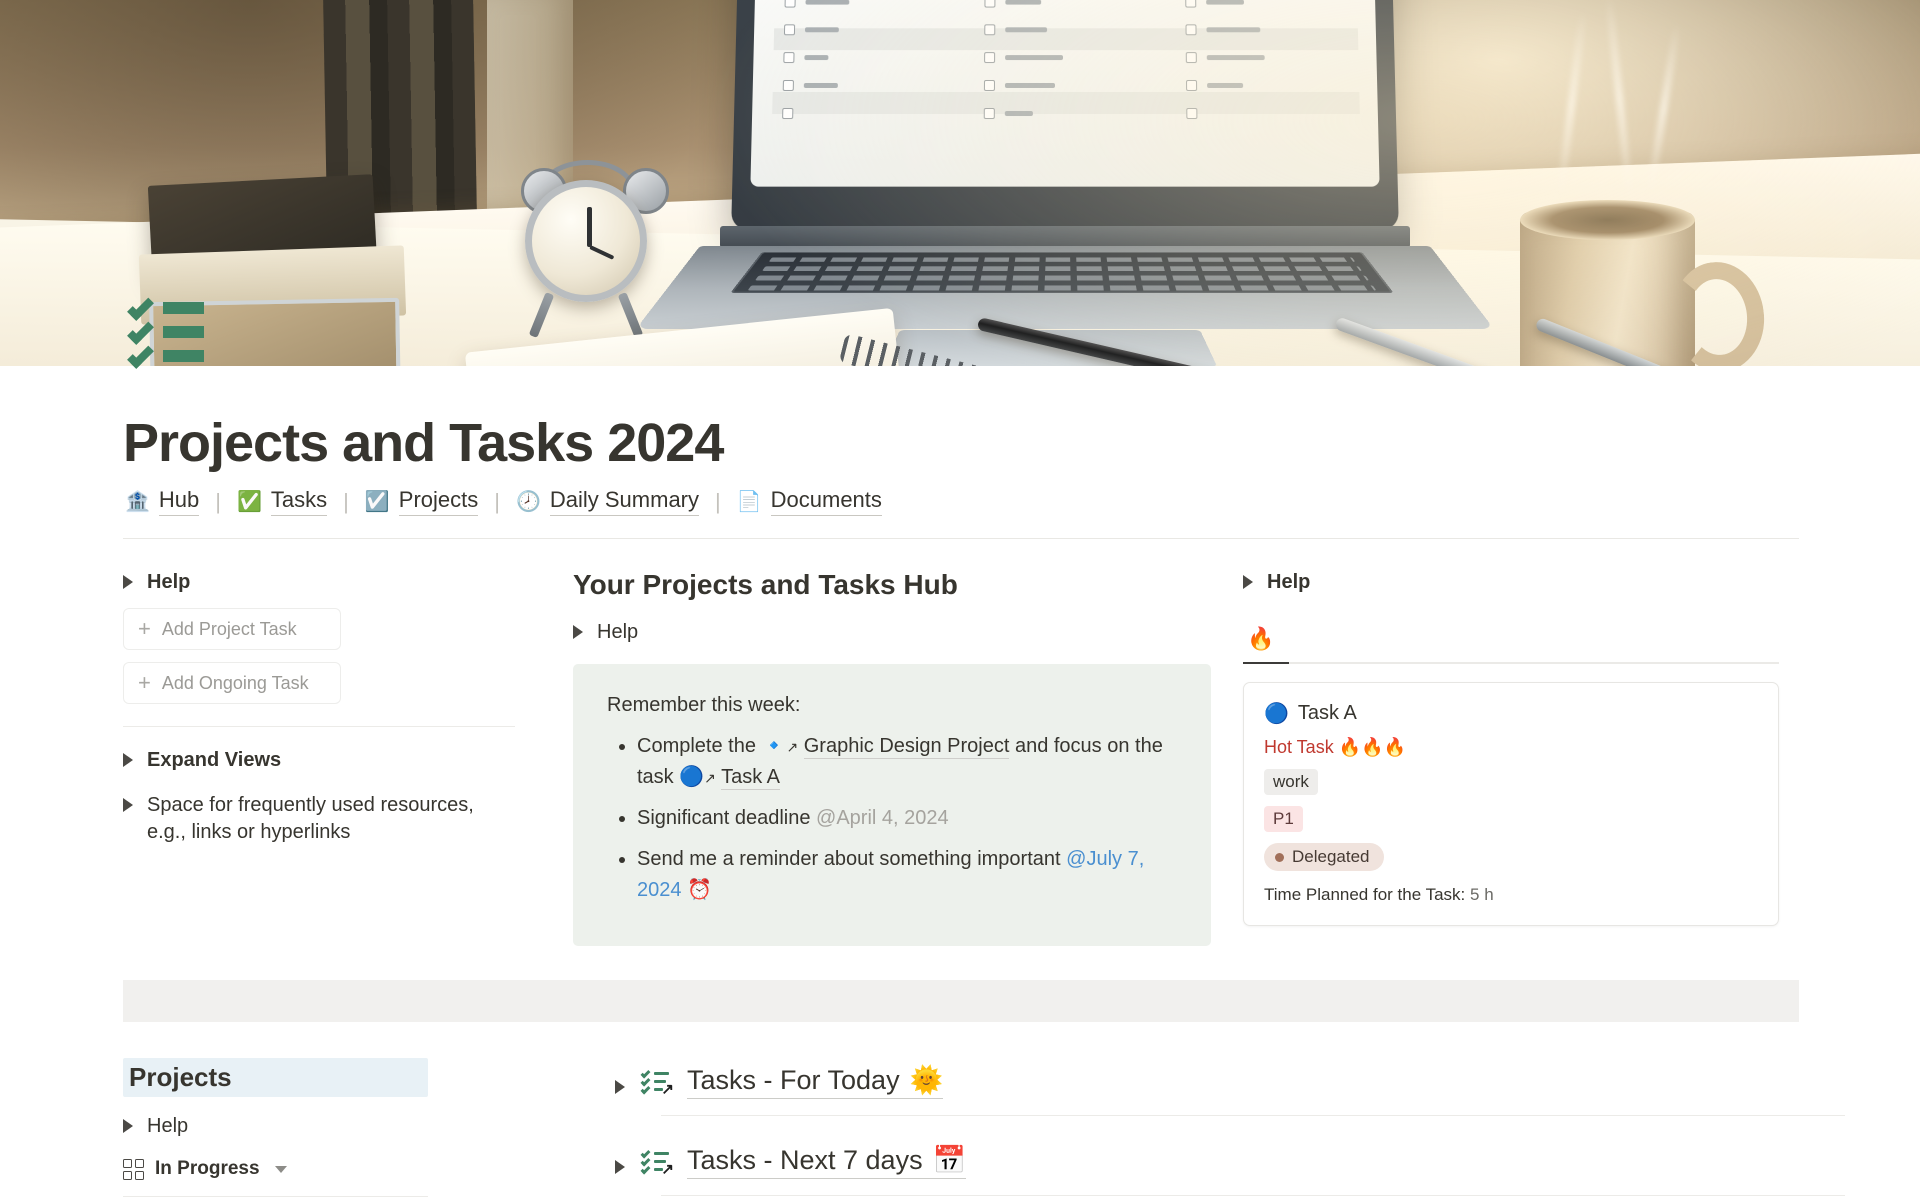  What do you see at coordinates (137, 501) in the screenshot?
I see `bank-icon: 🏦` at bounding box center [137, 501].